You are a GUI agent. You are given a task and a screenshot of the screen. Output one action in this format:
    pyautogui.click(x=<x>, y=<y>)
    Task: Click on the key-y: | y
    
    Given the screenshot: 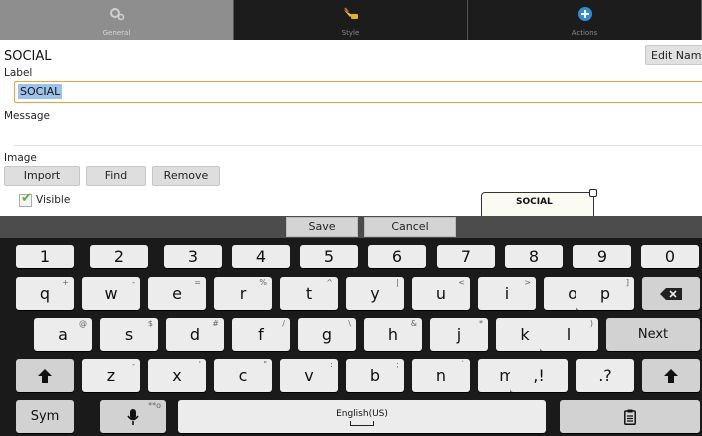 What is the action you would take?
    pyautogui.click(x=375, y=293)
    